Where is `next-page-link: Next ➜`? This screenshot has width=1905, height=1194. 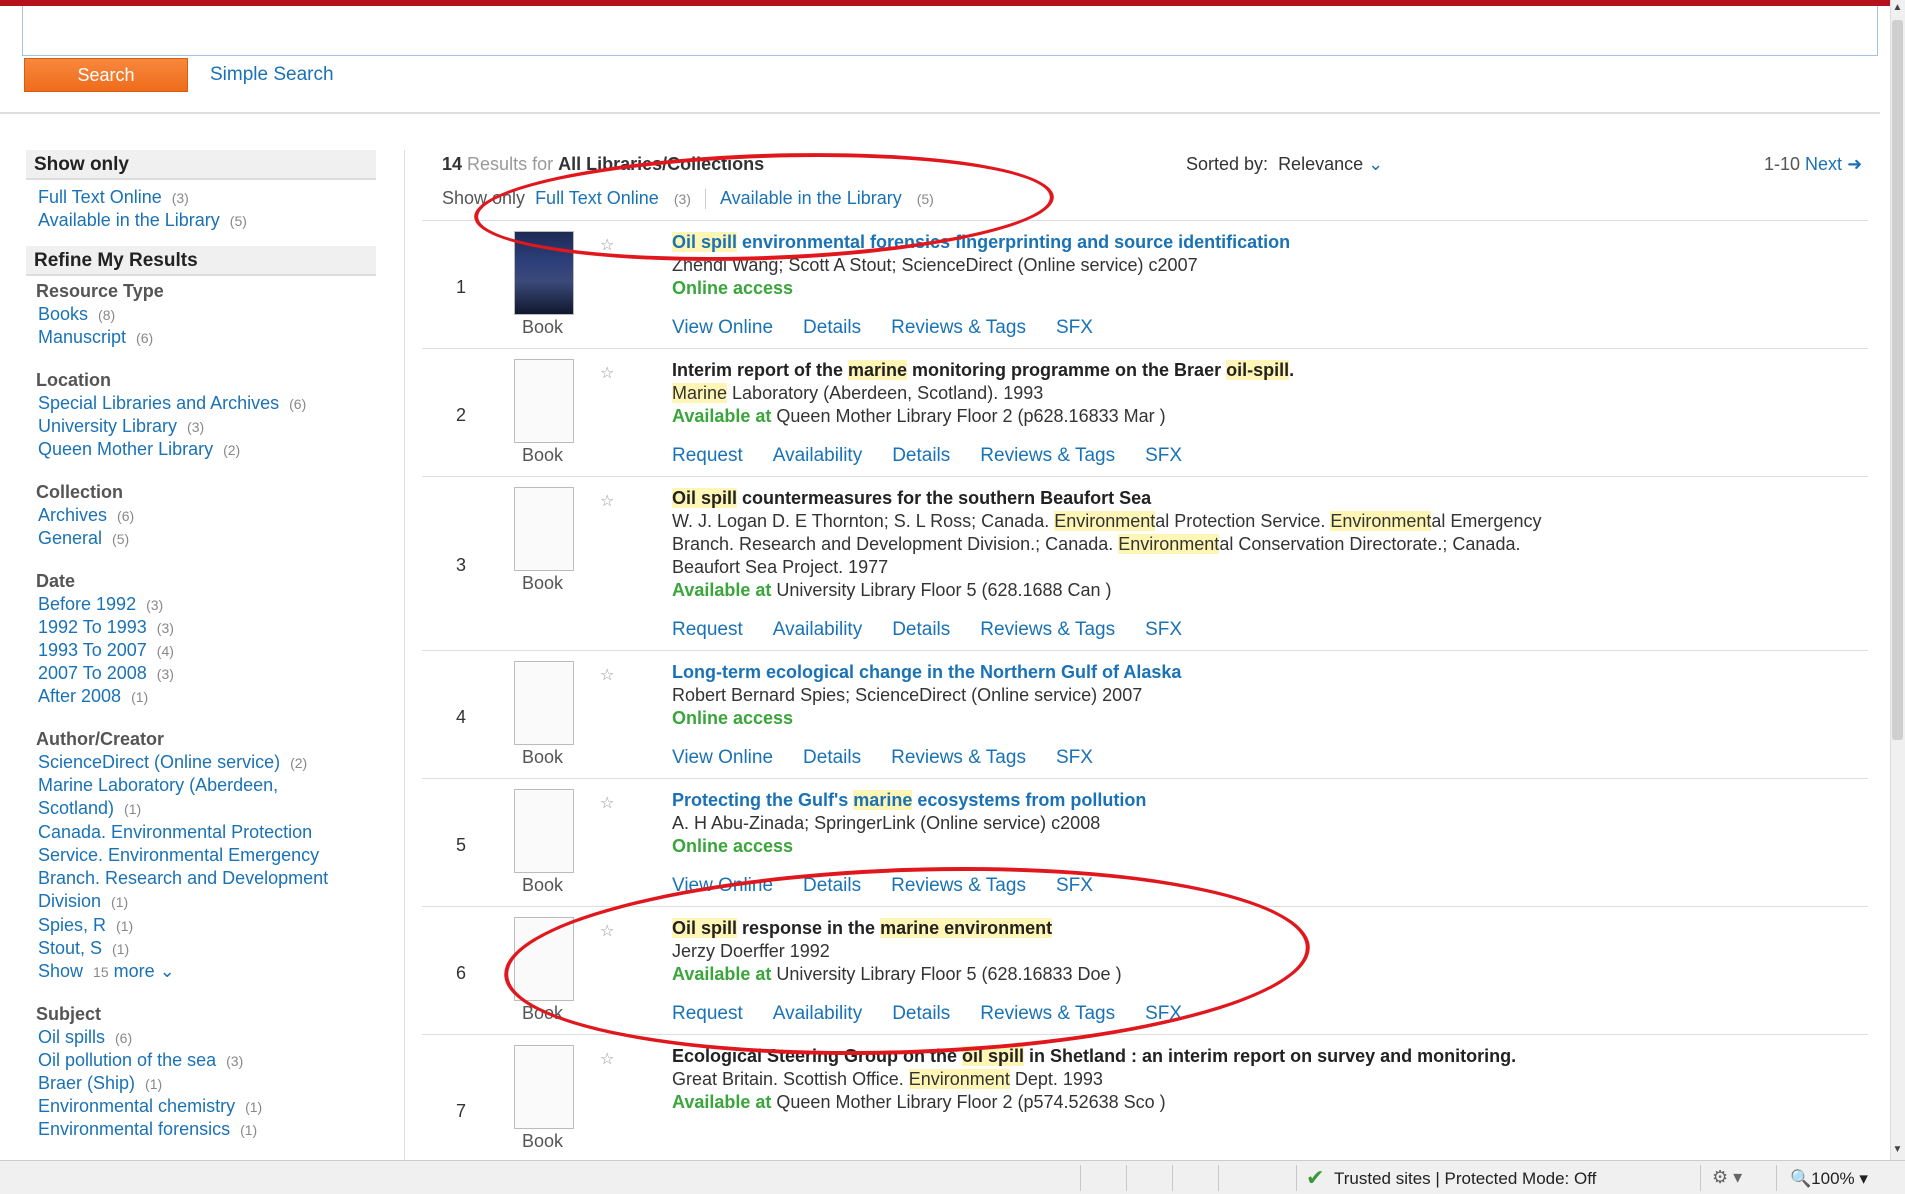
next-page-link: Next ➜ is located at coordinates (1833, 164).